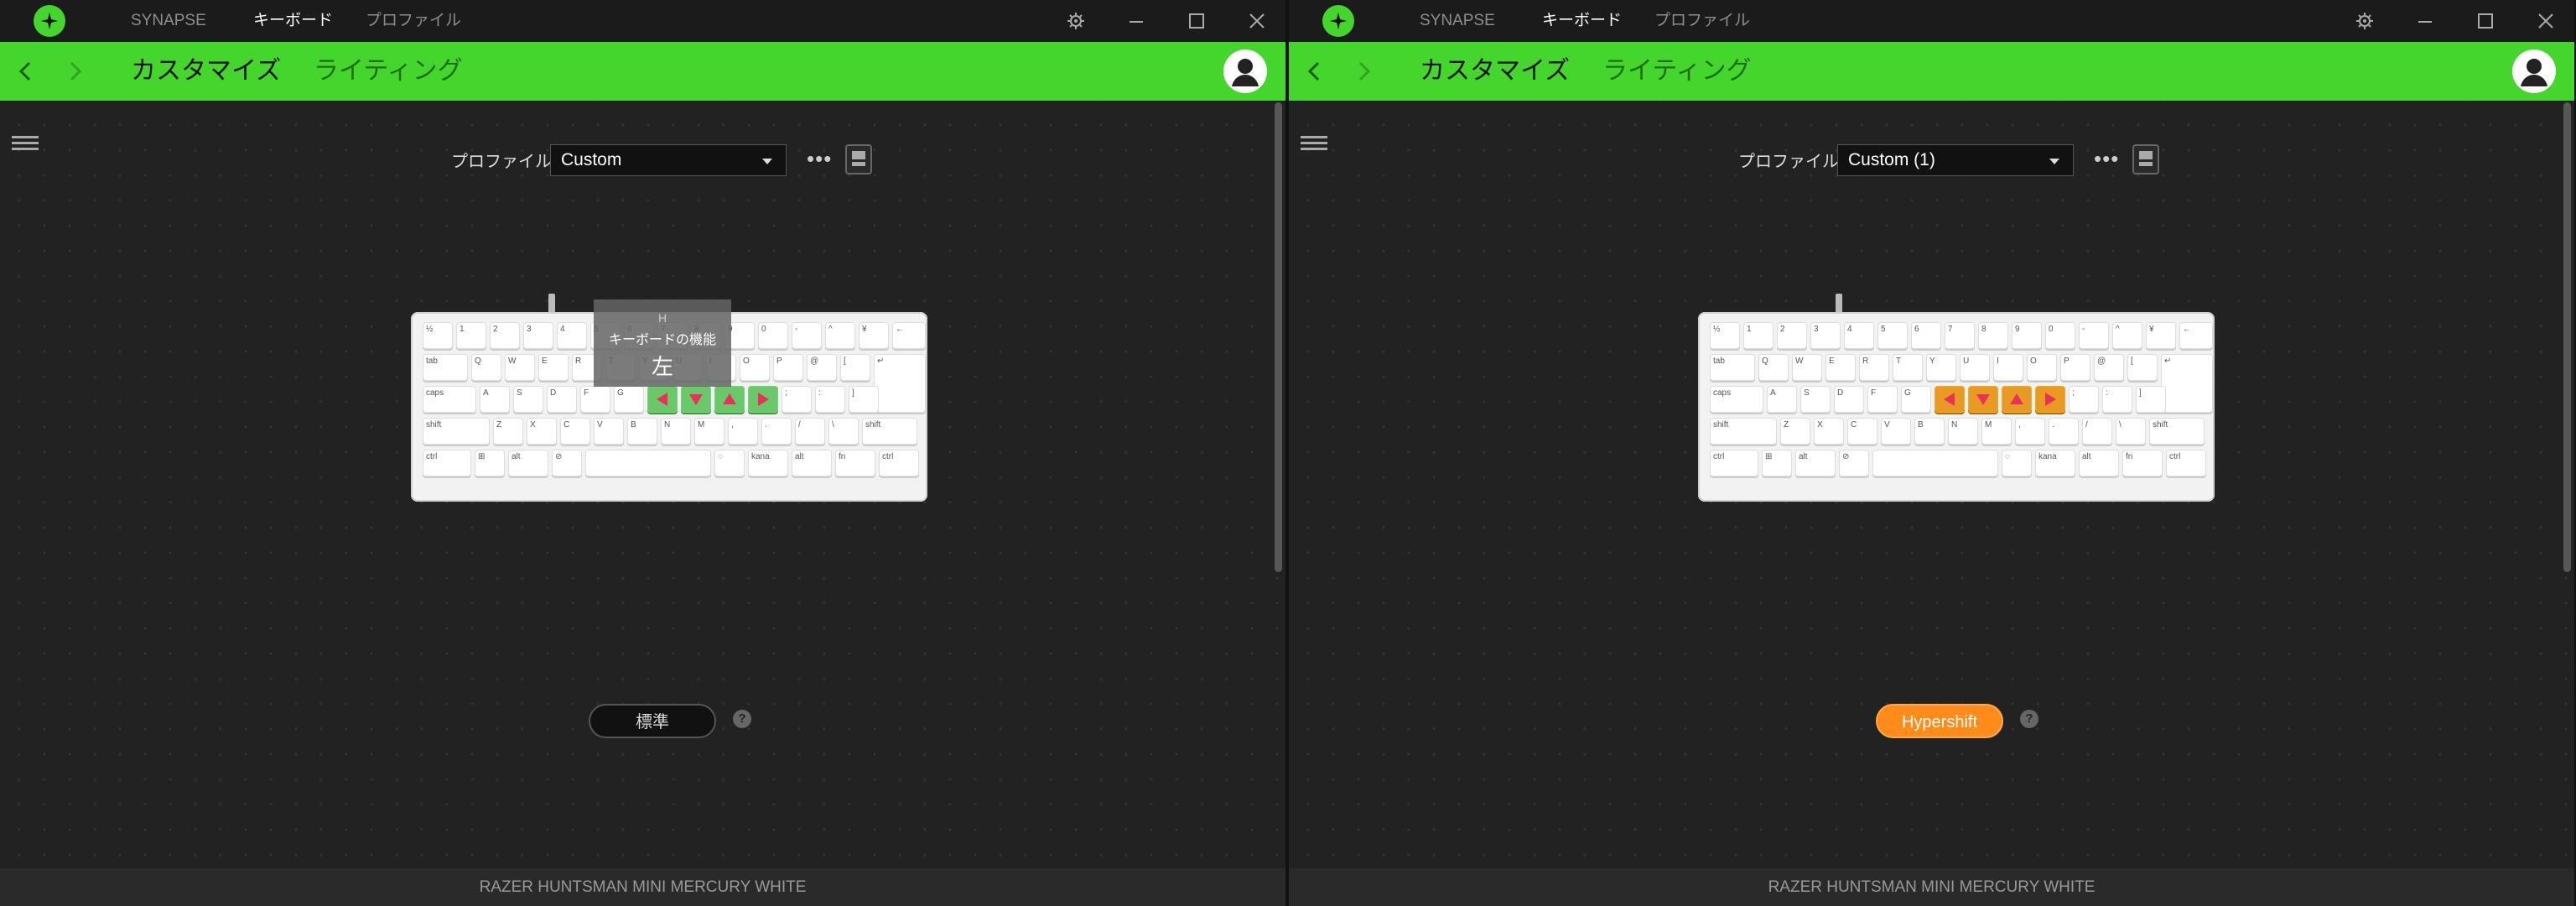  Describe the element at coordinates (1955, 160) in the screenshot. I see `profile-select: Custom (1)` at that location.